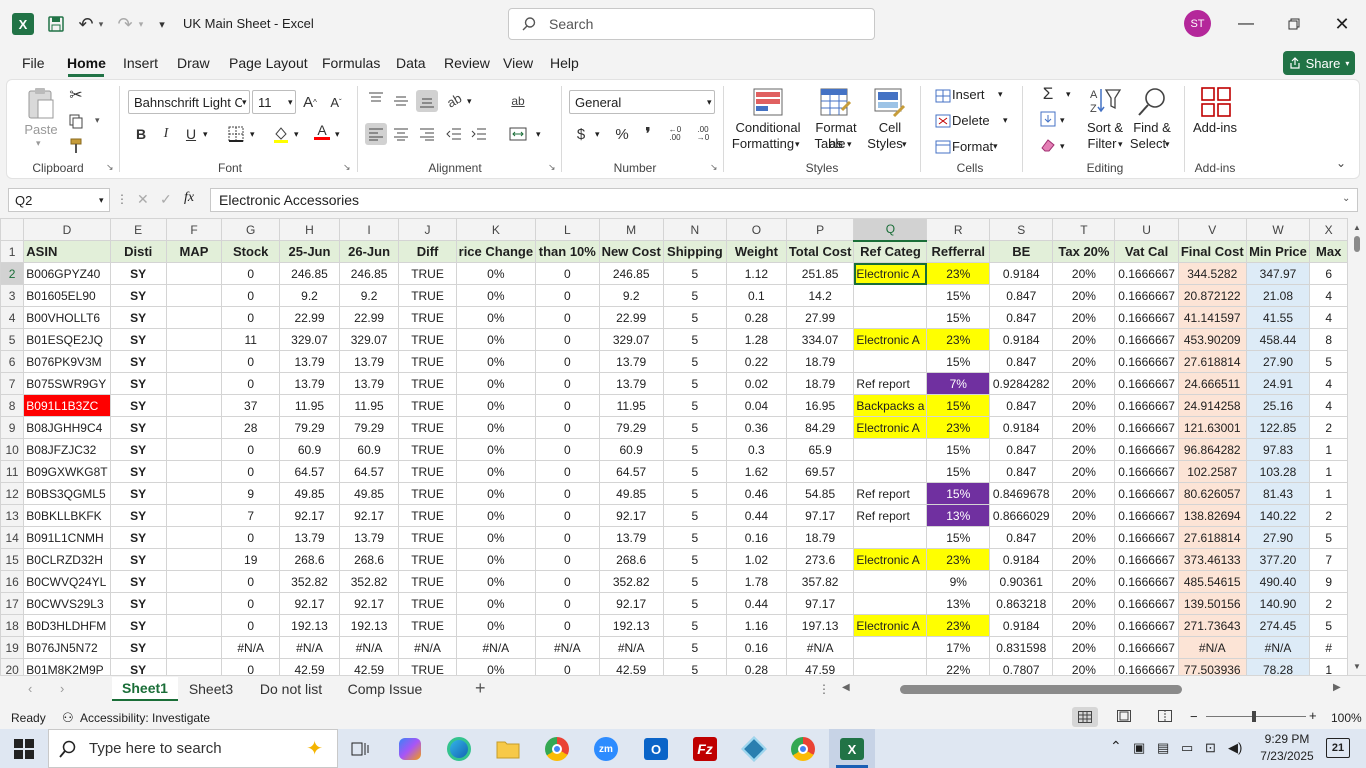  Describe the element at coordinates (1000, 94) in the screenshot. I see `insert-dropdown-icon: ▾` at that location.